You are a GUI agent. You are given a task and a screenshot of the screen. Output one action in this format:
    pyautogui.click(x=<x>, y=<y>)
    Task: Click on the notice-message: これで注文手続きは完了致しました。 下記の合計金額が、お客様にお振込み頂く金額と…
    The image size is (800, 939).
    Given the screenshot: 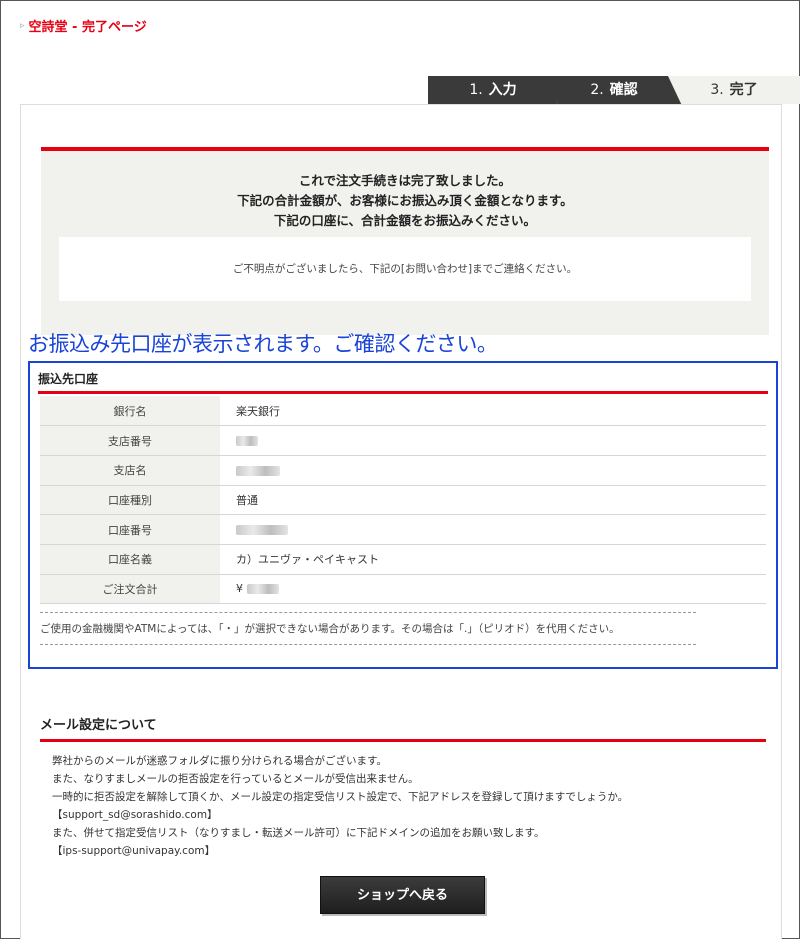 What is the action you would take?
    pyautogui.click(x=405, y=200)
    